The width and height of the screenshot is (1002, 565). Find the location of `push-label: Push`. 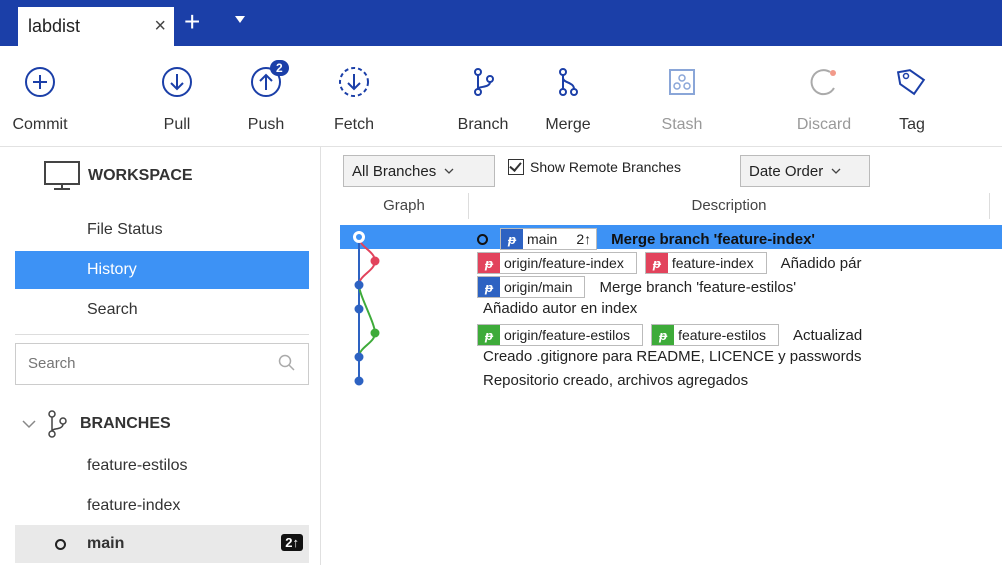

push-label: Push is located at coordinates (266, 124).